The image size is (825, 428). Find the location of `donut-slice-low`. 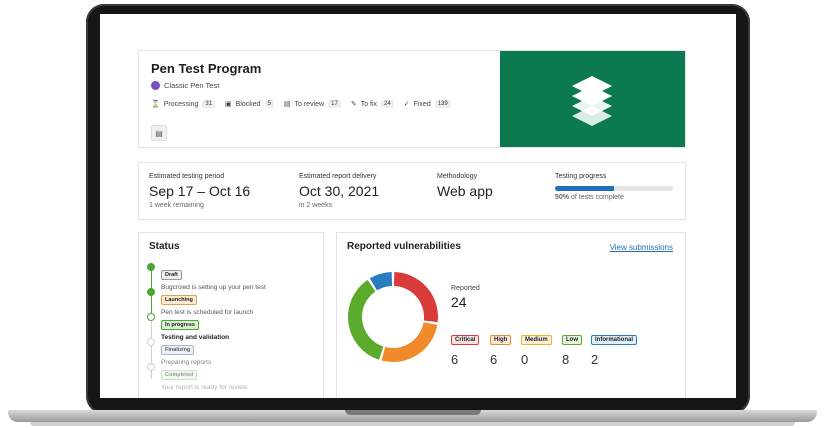

donut-slice-low is located at coordinates (366, 319).